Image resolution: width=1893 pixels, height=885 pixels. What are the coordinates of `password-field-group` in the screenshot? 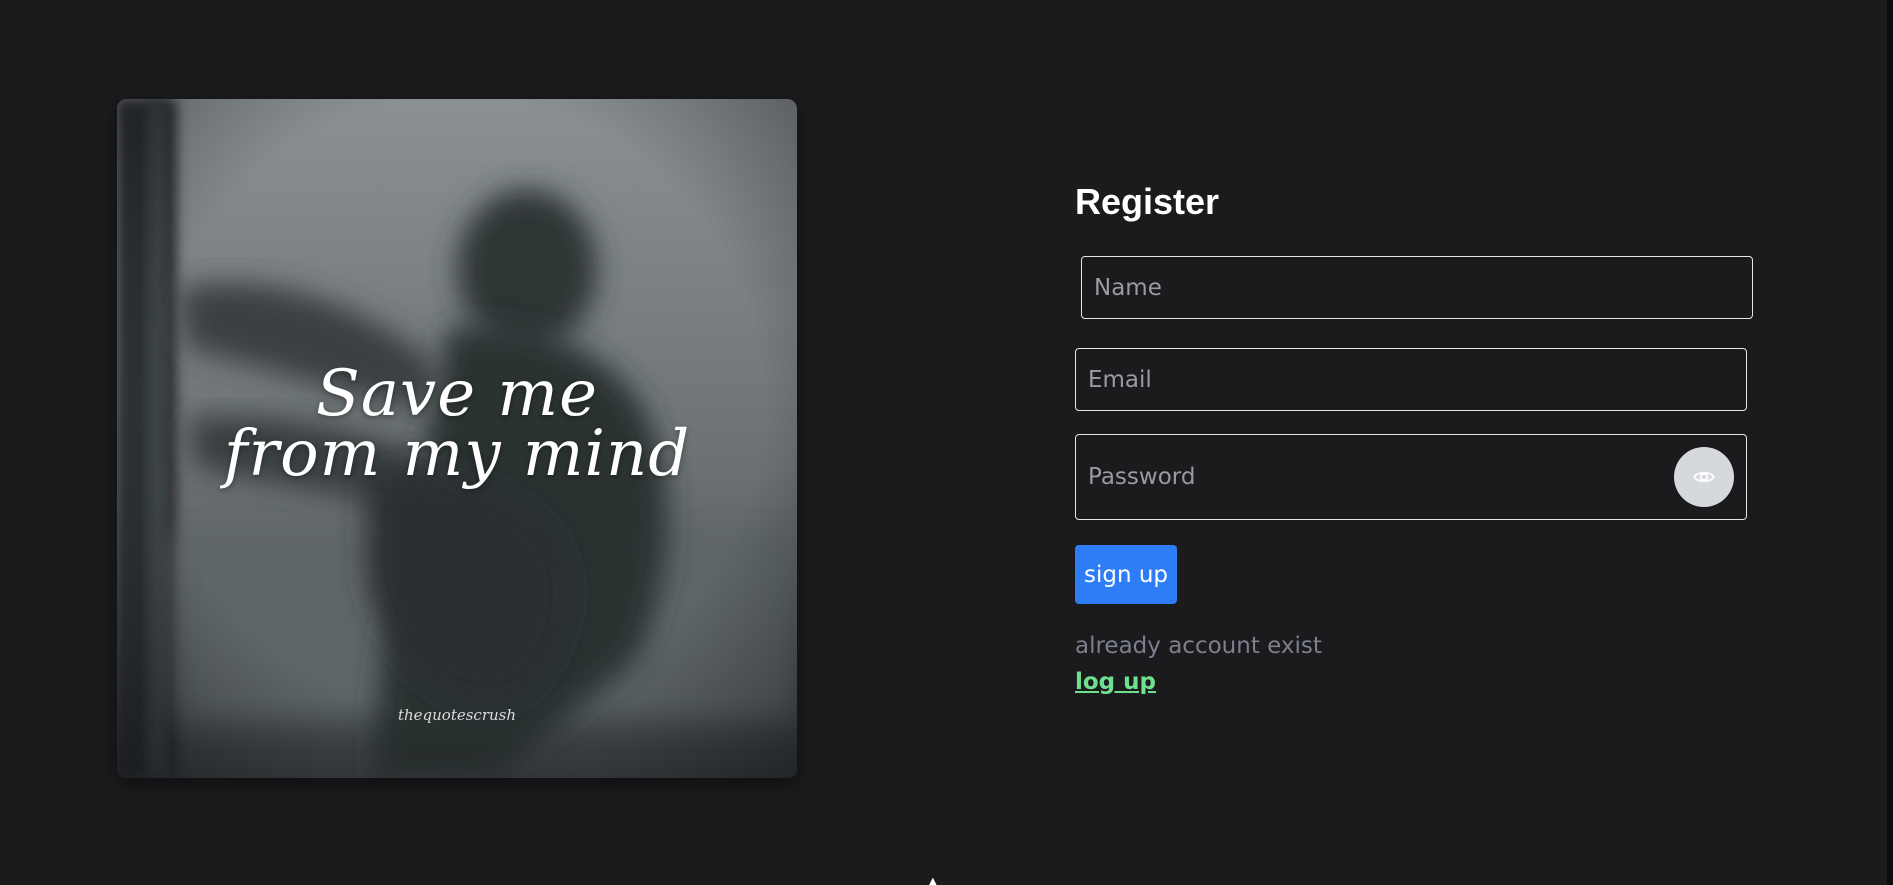 It's located at (1411, 477).